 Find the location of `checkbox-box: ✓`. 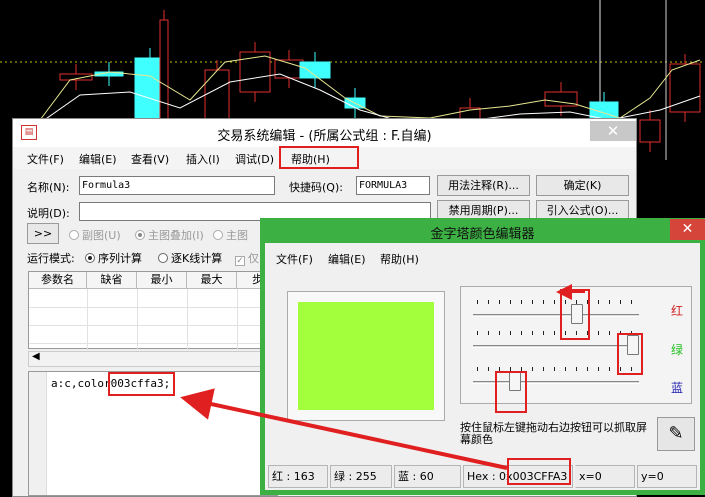

checkbox-box: ✓ is located at coordinates (240, 261).